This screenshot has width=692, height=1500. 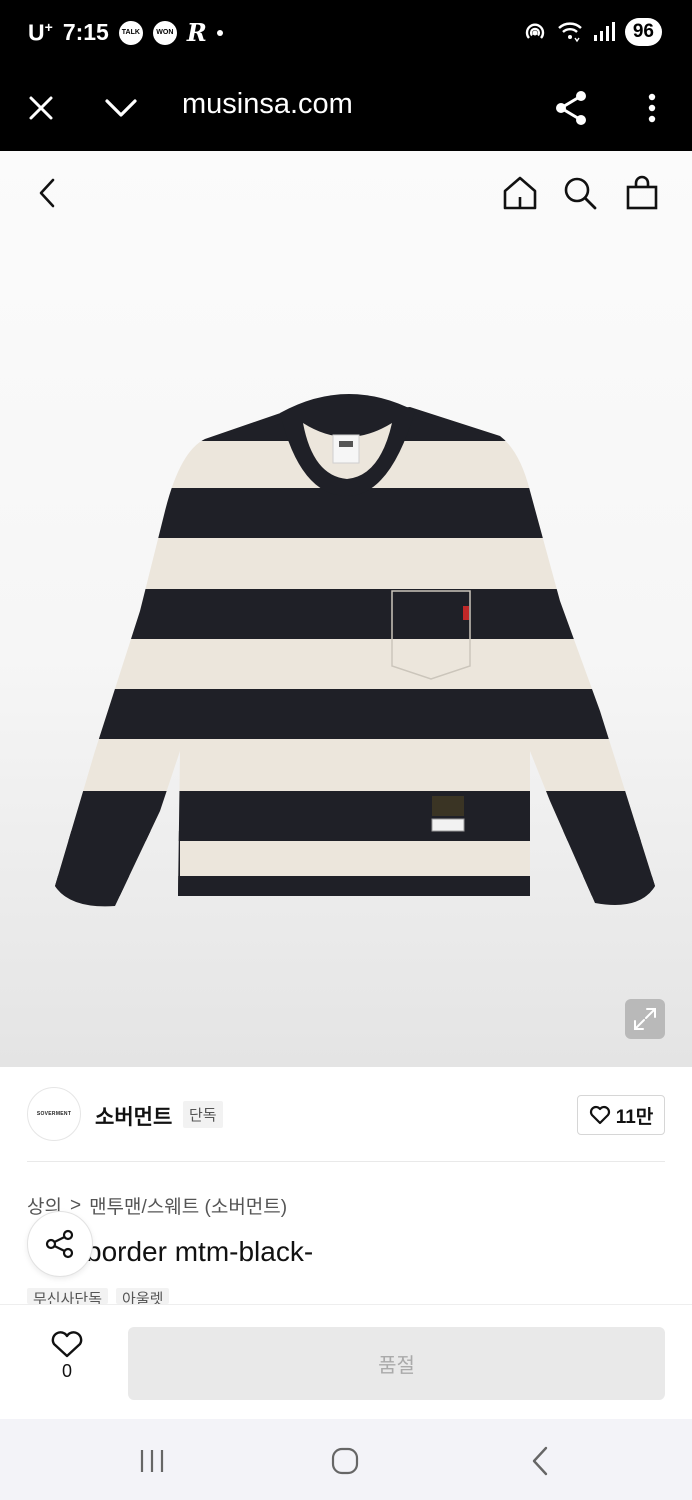 I want to click on battery-indicator: 96, so click(x=643, y=32).